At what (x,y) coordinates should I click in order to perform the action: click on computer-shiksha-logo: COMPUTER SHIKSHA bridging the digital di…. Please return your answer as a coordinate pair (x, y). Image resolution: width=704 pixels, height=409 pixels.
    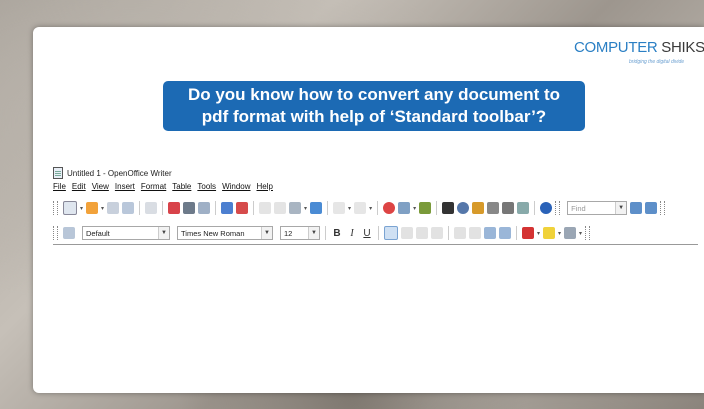
    Looking at the image, I should click on (639, 56).